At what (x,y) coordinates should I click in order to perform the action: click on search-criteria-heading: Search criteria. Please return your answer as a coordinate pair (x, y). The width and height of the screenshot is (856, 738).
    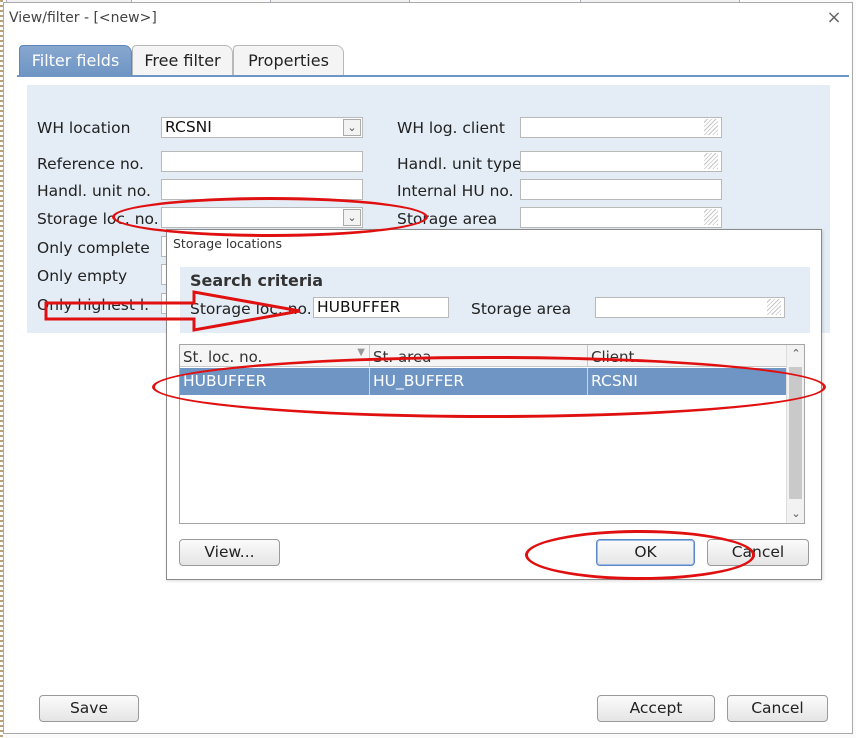
    Looking at the image, I should click on (257, 280).